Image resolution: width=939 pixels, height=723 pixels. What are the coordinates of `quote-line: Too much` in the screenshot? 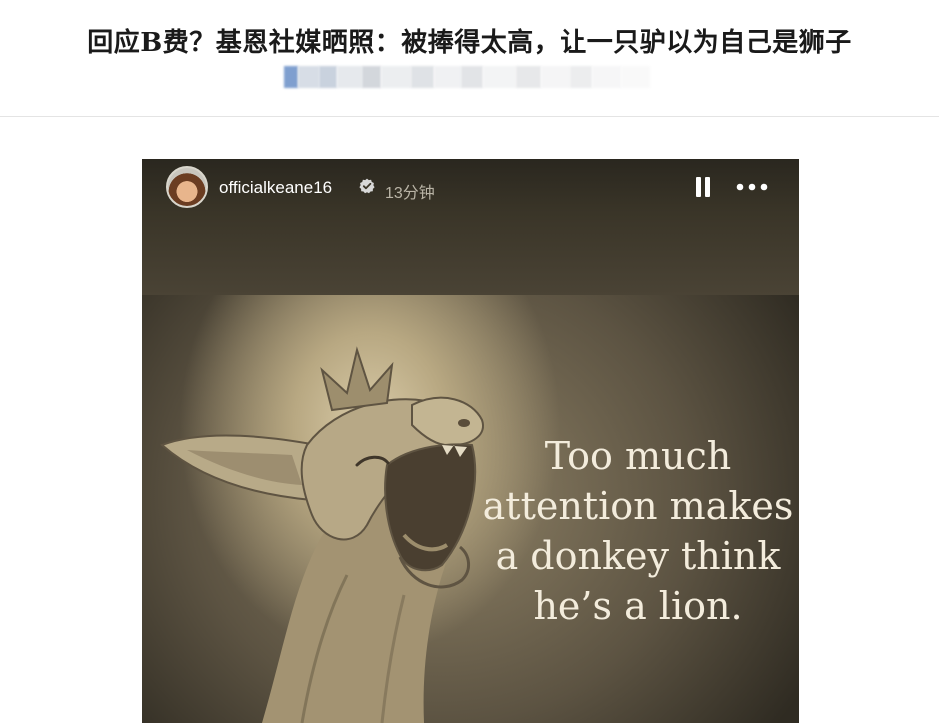 It's located at (638, 456).